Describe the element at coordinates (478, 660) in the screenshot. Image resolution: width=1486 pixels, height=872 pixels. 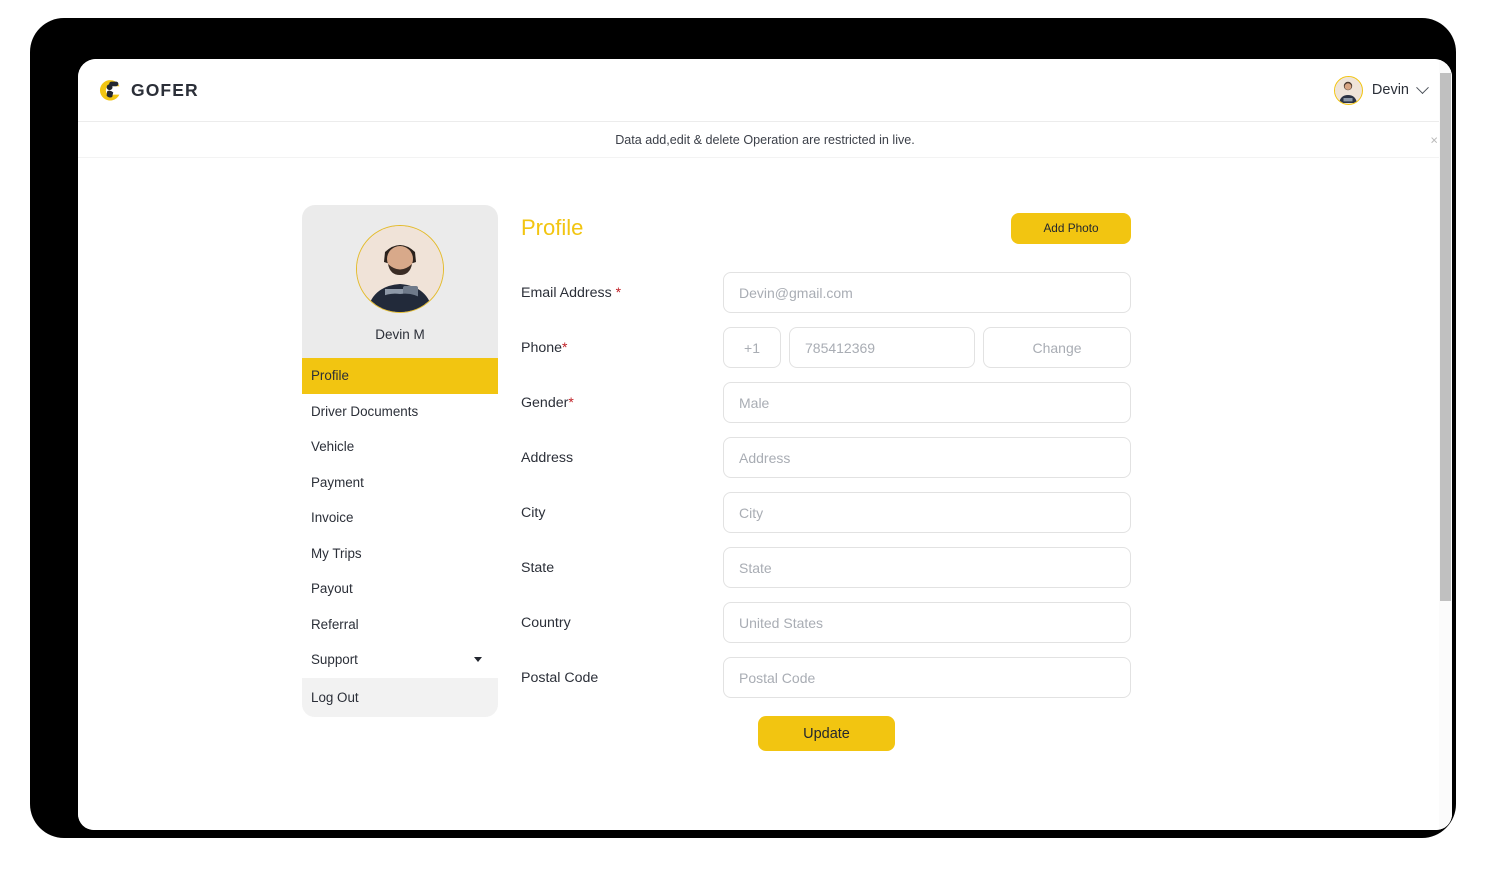
I see `caret-down-icon` at that location.